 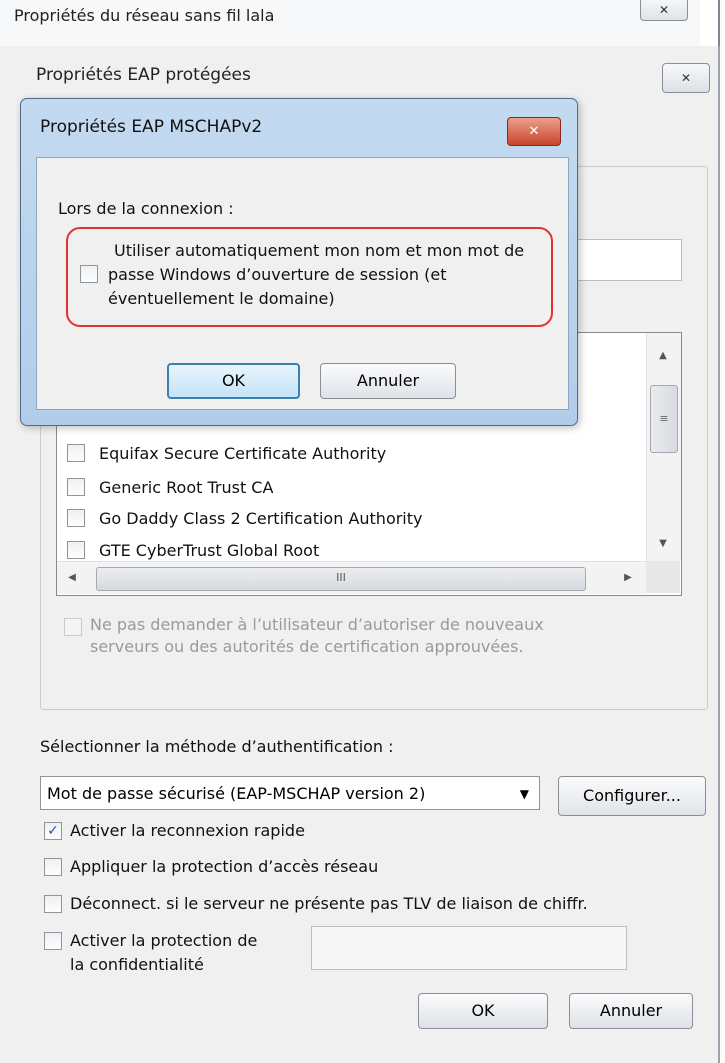 What do you see at coordinates (209, 550) in the screenshot?
I see `cert-name: GTE CyberTrust Global Root` at bounding box center [209, 550].